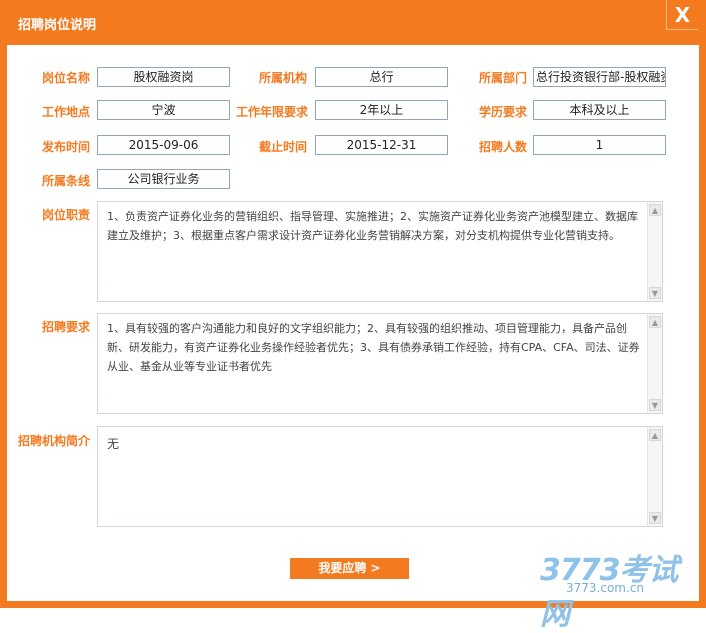  Describe the element at coordinates (66, 327) in the screenshot. I see `requirements-label: 招聘要求` at that location.